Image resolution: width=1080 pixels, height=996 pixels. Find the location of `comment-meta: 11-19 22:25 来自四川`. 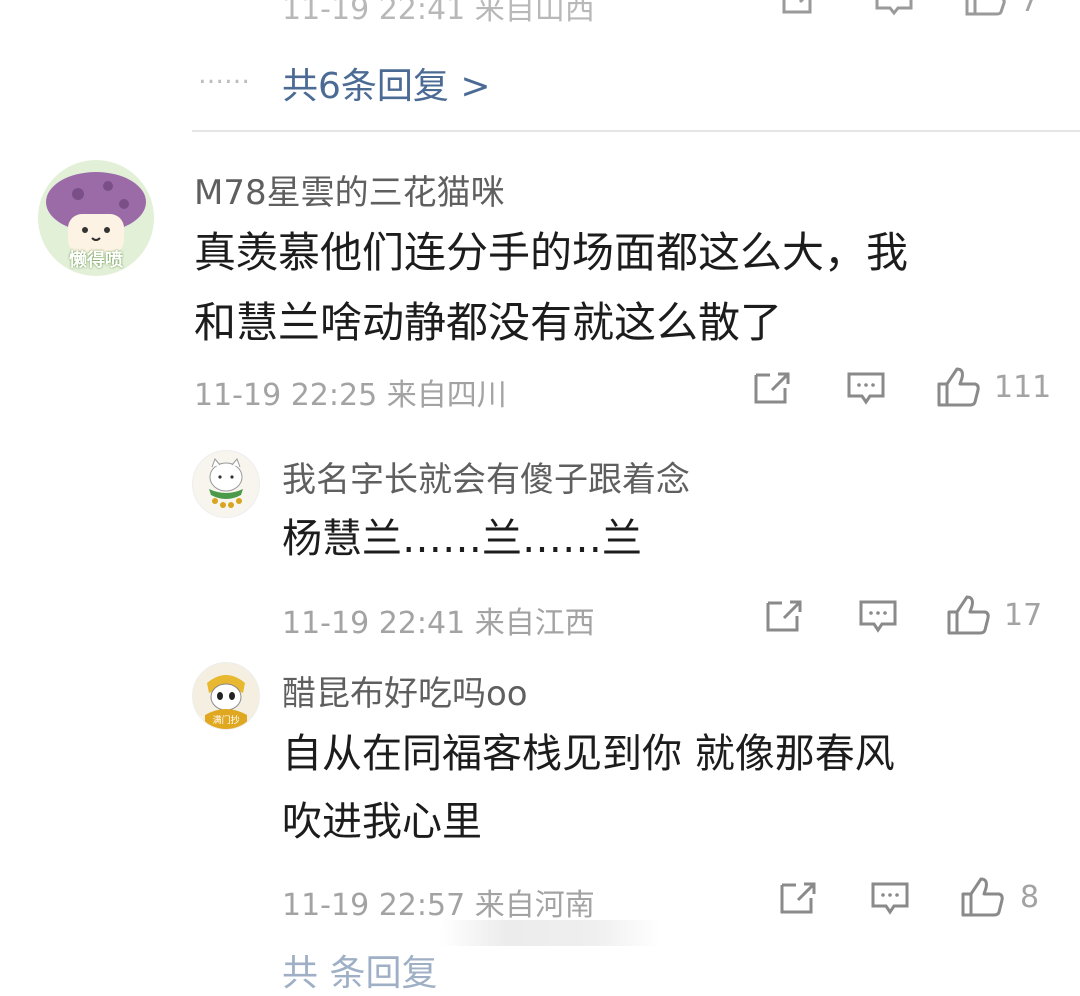

comment-meta: 11-19 22:25 来自四川 is located at coordinates (350, 395).